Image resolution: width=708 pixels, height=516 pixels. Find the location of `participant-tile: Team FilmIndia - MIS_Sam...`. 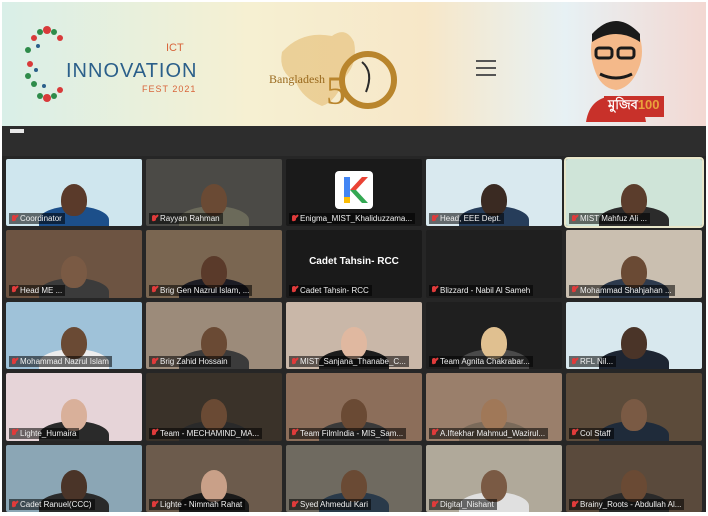

participant-tile: Team FilmIndia - MIS_Sam... is located at coordinates (354, 407).